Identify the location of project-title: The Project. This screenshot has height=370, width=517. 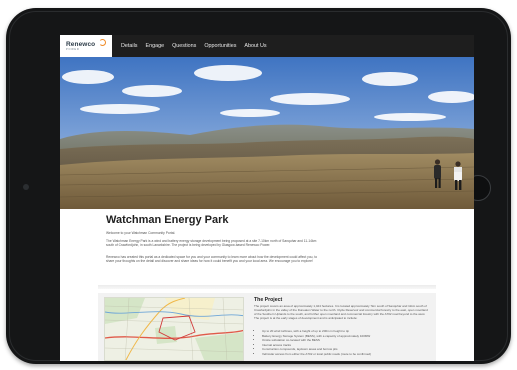
(268, 300).